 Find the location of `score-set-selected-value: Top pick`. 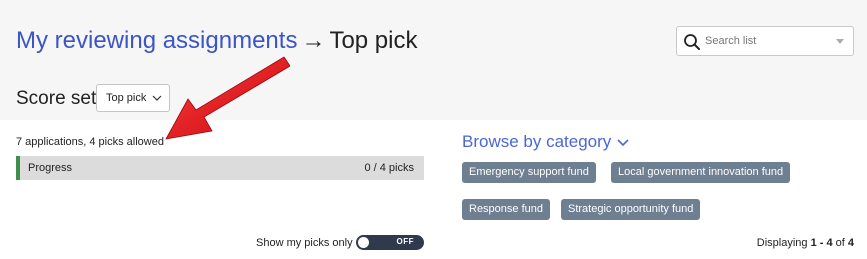

score-set-selected-value: Top pick is located at coordinates (126, 98).